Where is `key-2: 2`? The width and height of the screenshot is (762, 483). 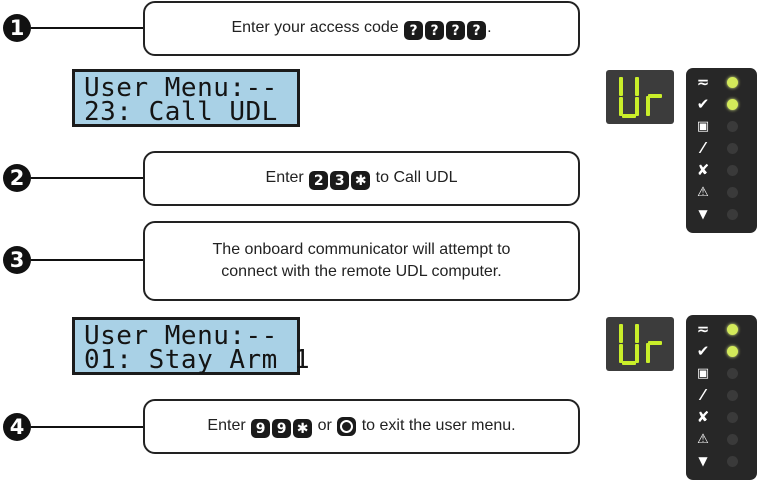
key-2: 2 is located at coordinates (319, 181).